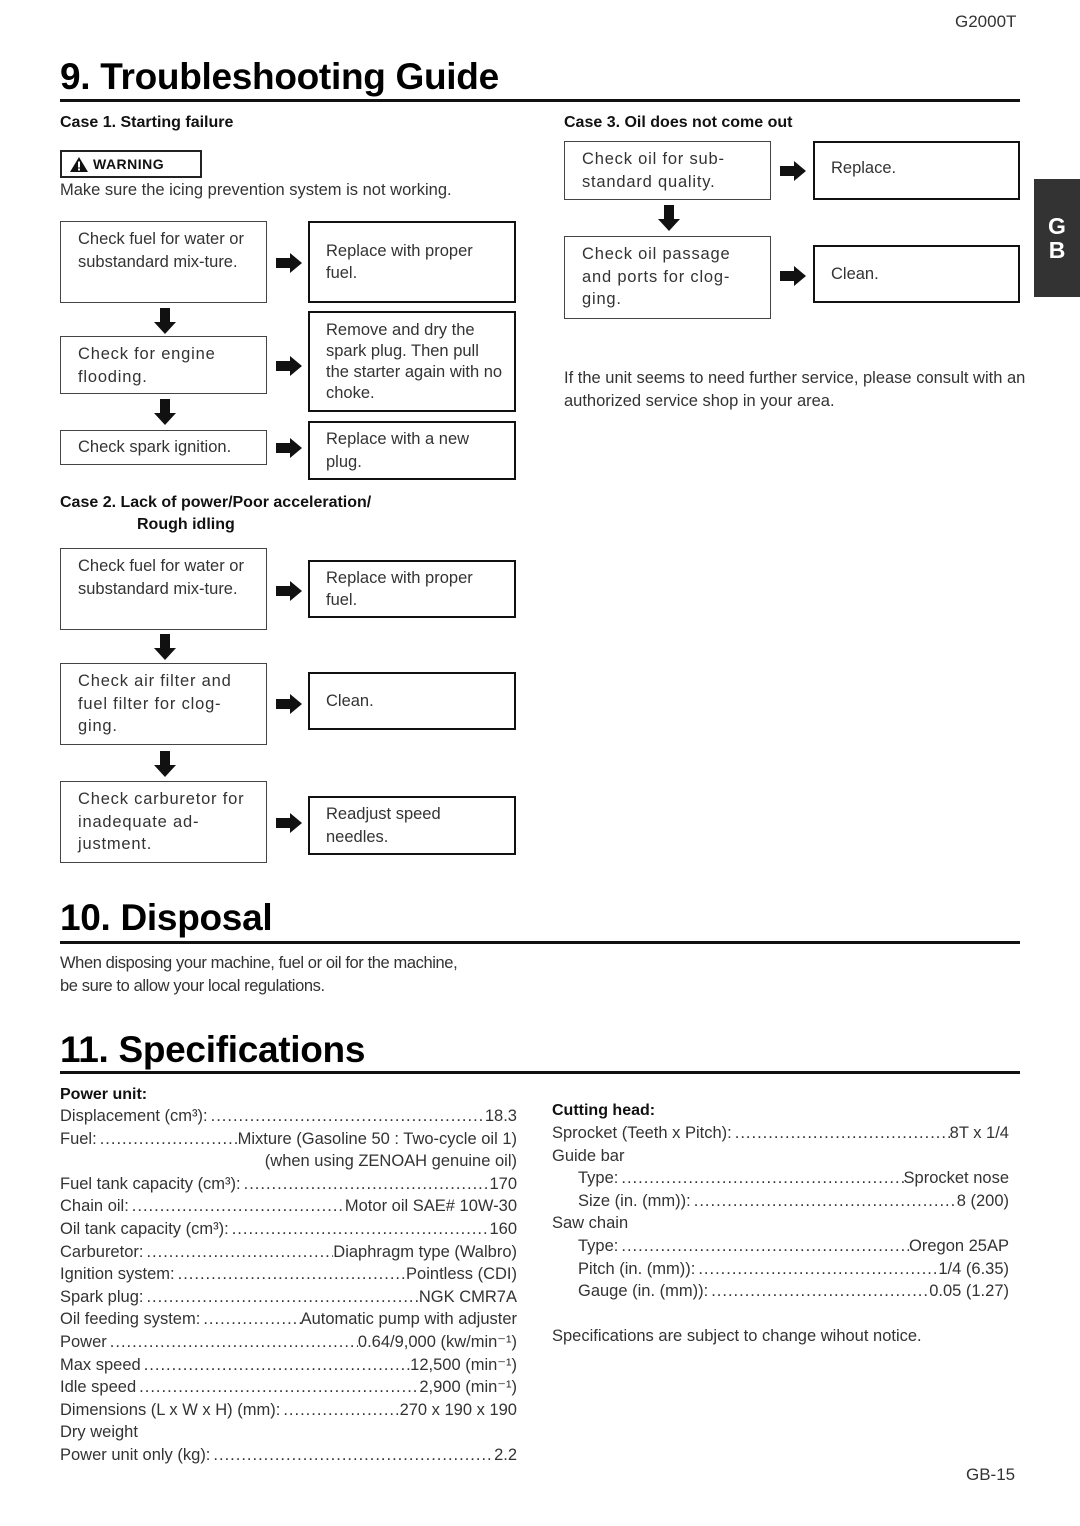 The image size is (1080, 1526). I want to click on language-tab-line2: B, so click(1057, 250).